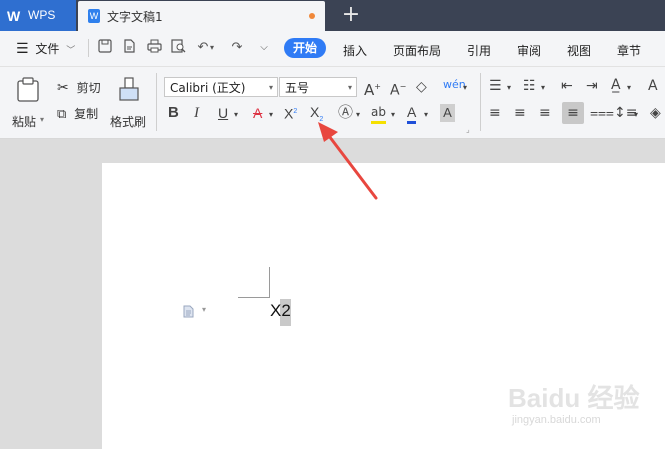  Describe the element at coordinates (129, 48) in the screenshot. I see `export-pdf-icon` at that location.